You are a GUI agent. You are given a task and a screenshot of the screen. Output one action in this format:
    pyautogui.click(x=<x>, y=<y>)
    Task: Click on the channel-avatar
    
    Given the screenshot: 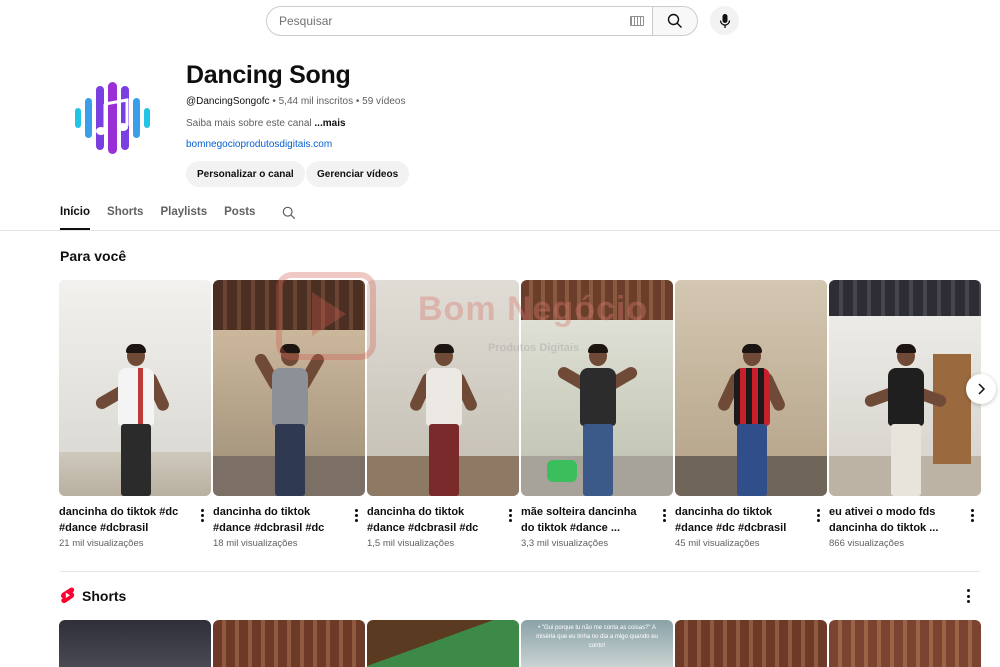 What is the action you would take?
    pyautogui.click(x=117, y=118)
    